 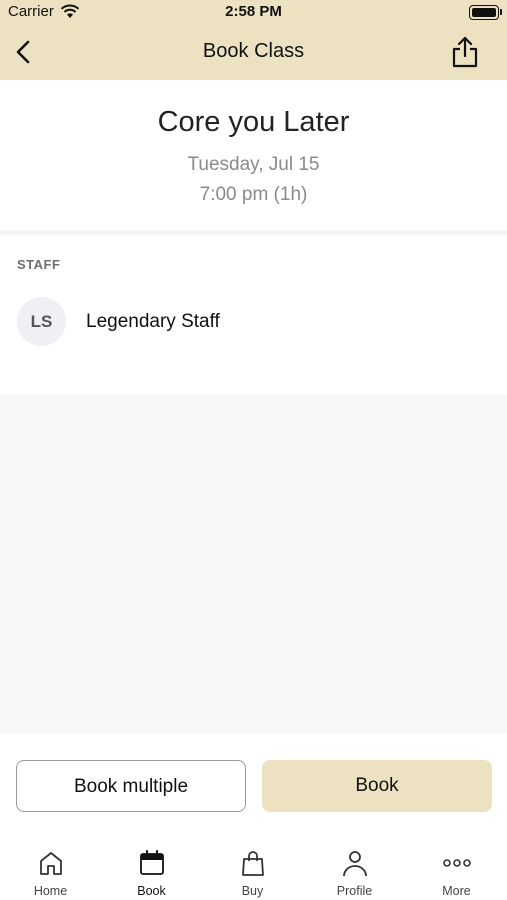 I want to click on page-title: Book Class, so click(x=253, y=51).